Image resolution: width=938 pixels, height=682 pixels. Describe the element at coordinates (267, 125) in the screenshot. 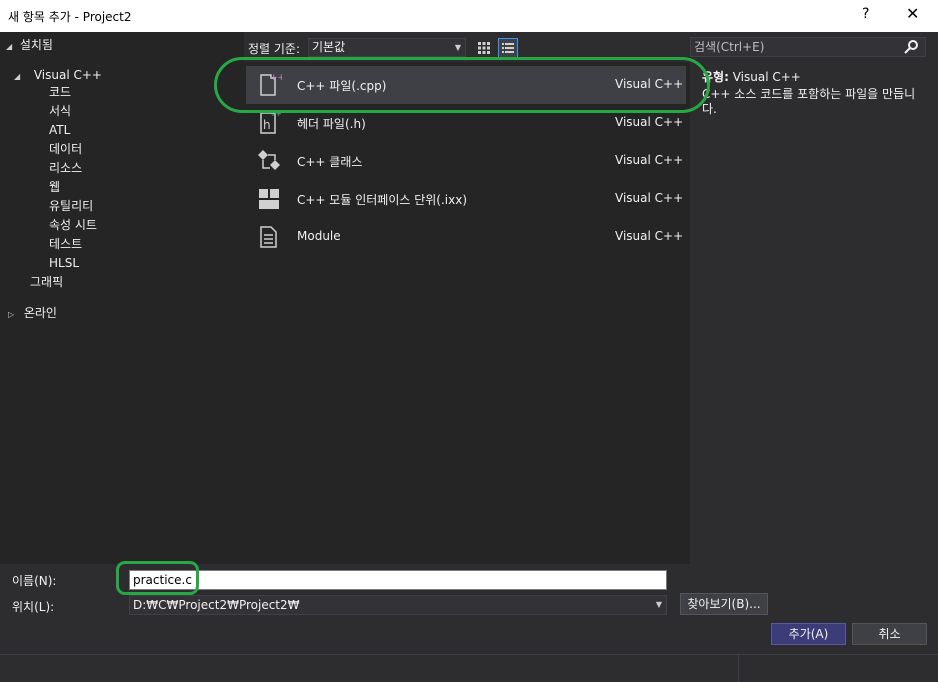

I see `svg-text: h` at that location.